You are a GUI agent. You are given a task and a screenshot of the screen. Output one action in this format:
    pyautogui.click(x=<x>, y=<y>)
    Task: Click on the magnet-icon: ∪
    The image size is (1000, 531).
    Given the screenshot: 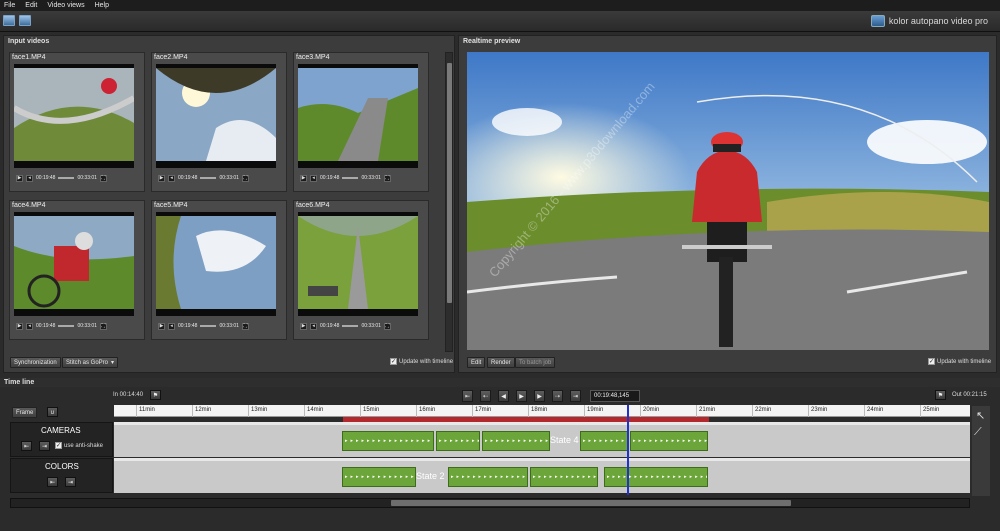 What is the action you would take?
    pyautogui.click(x=52, y=412)
    